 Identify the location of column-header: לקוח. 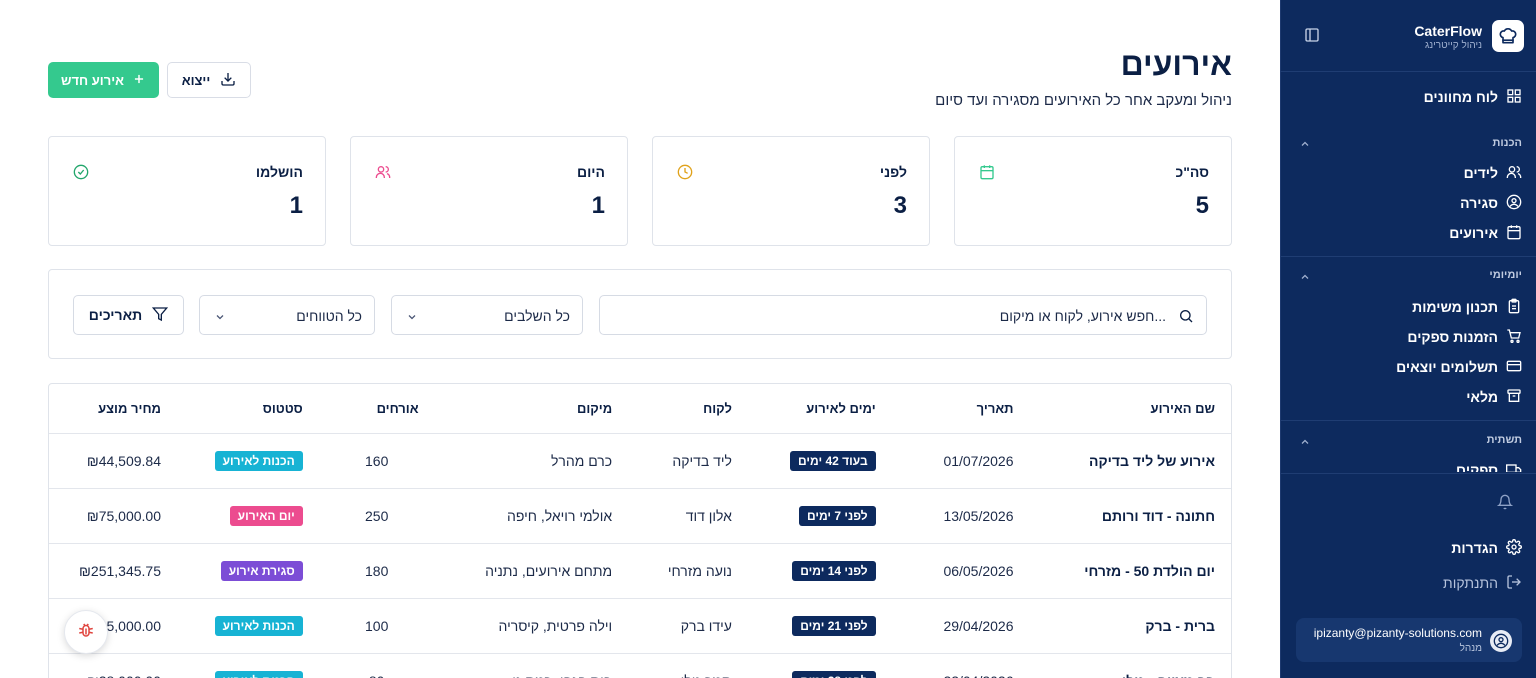
(688, 409).